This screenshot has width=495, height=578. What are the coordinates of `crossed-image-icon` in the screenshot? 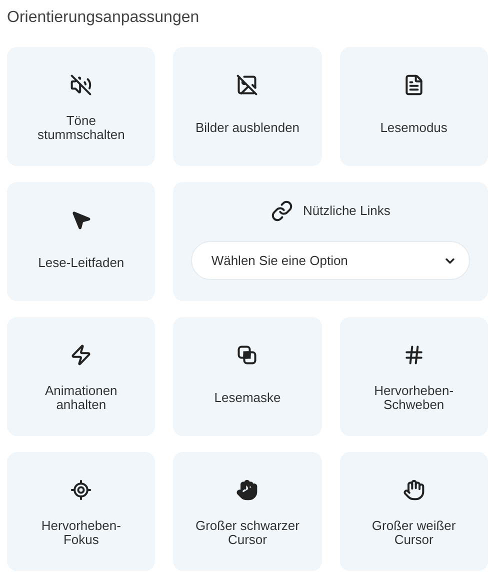 It's located at (247, 85).